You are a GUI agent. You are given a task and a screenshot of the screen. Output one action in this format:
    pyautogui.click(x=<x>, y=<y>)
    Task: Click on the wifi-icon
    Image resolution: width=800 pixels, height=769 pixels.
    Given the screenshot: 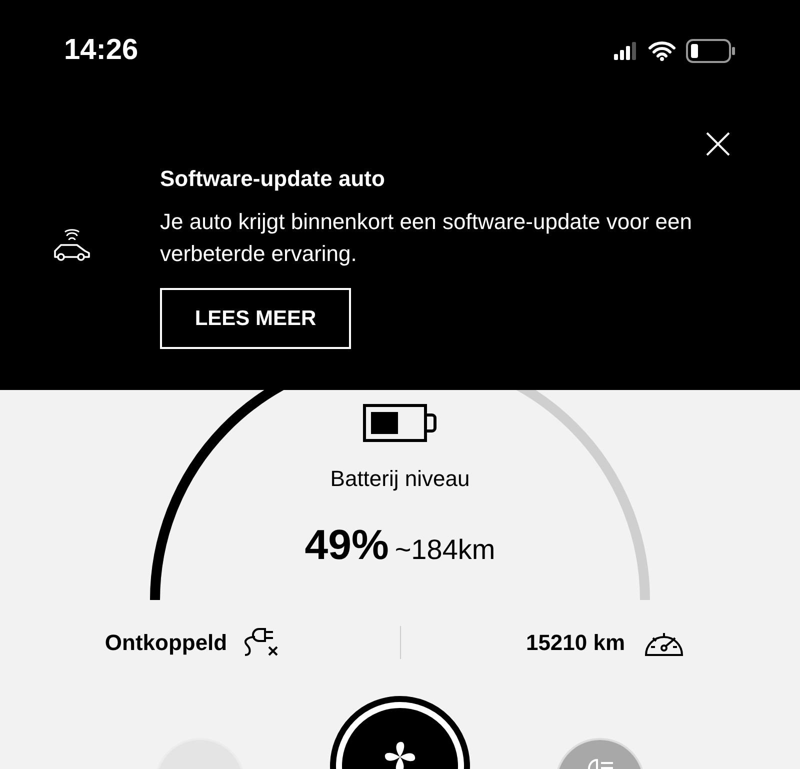 What is the action you would take?
    pyautogui.click(x=662, y=51)
    